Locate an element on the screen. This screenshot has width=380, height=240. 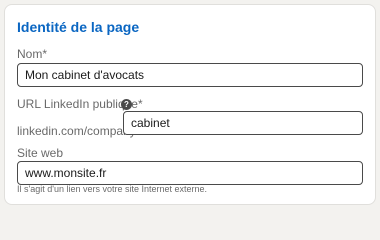
linkedin-url-input is located at coordinates (243, 123).